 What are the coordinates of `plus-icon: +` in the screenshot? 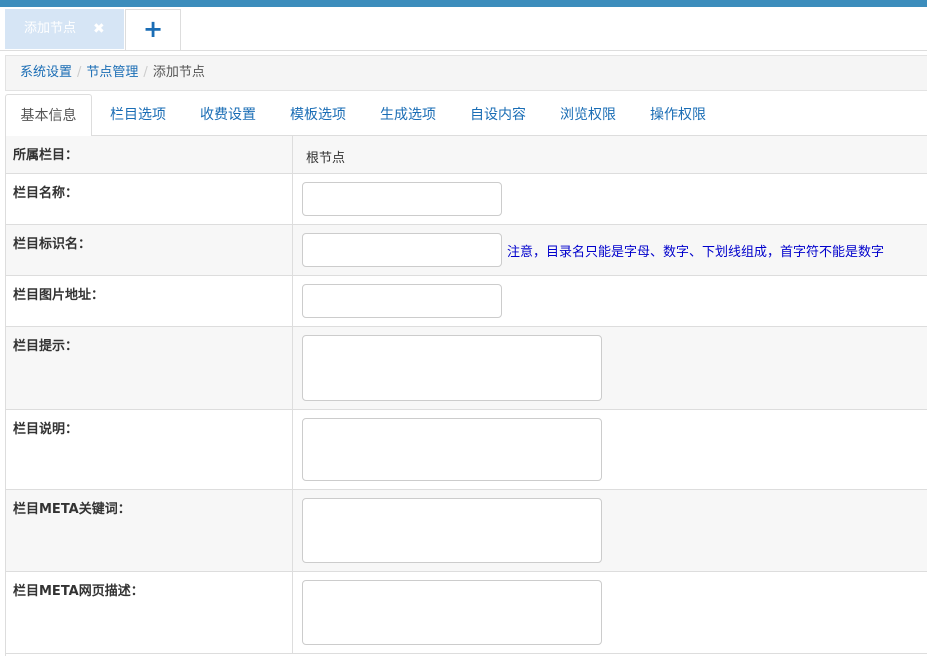 It's located at (153, 29).